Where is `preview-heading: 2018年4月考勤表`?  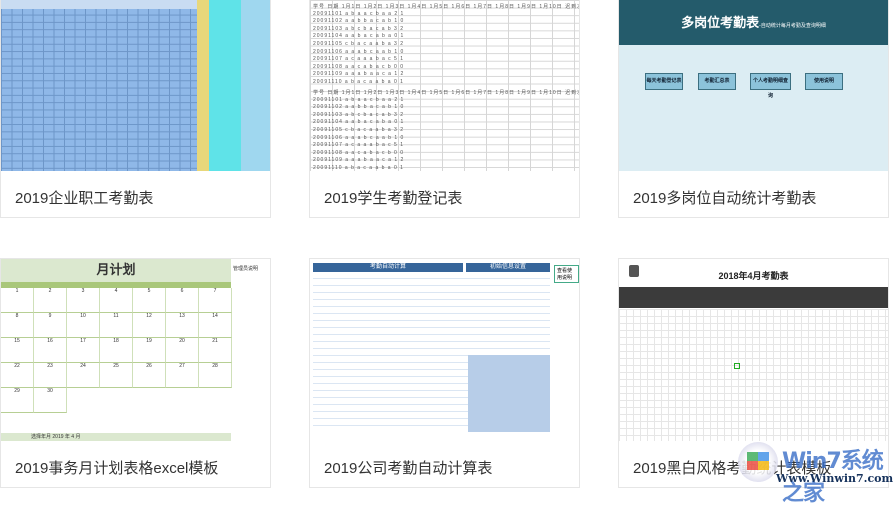 preview-heading: 2018年4月考勤表 is located at coordinates (753, 276).